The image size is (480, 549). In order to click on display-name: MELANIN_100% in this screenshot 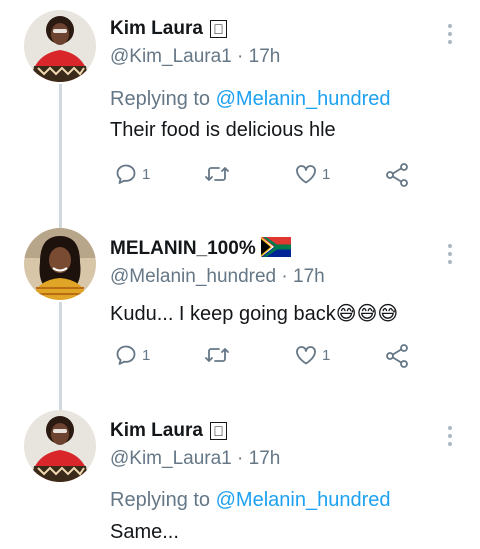, I will do `click(200, 248)`.